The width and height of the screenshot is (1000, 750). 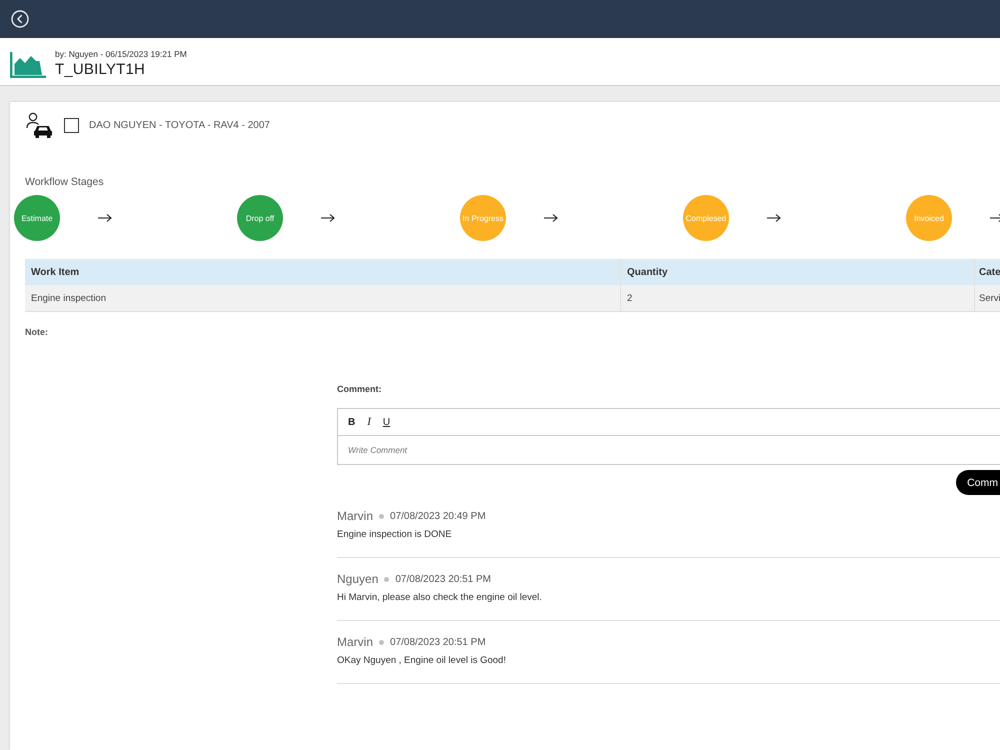 I want to click on area-chart-icon, so click(x=28, y=65).